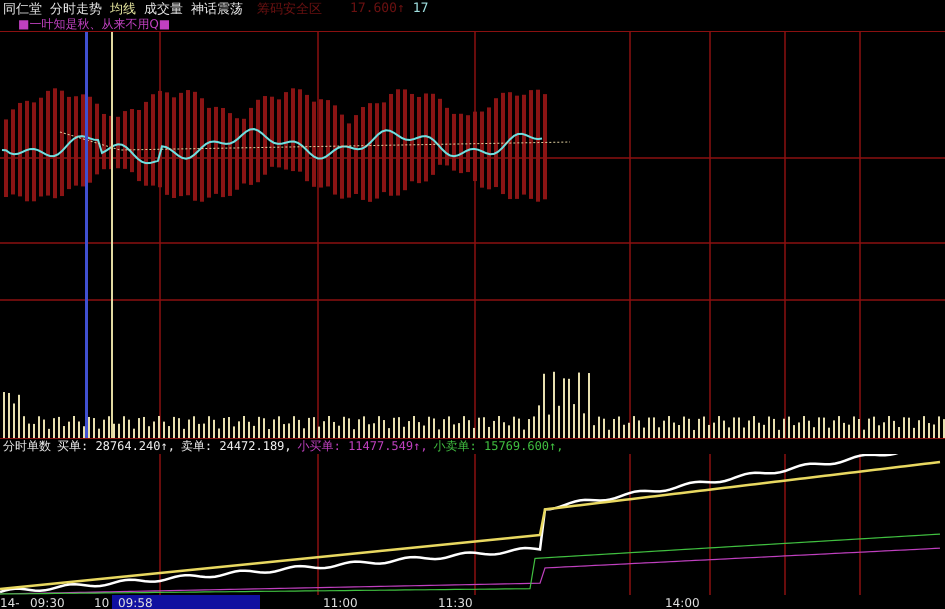  Describe the element at coordinates (10, 602) in the screenshot. I see `time-label: 14-` at that location.